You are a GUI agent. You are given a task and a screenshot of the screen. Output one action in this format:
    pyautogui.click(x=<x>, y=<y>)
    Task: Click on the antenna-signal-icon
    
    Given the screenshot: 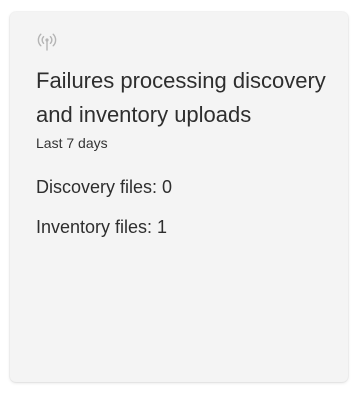 What is the action you would take?
    pyautogui.click(x=47, y=42)
    